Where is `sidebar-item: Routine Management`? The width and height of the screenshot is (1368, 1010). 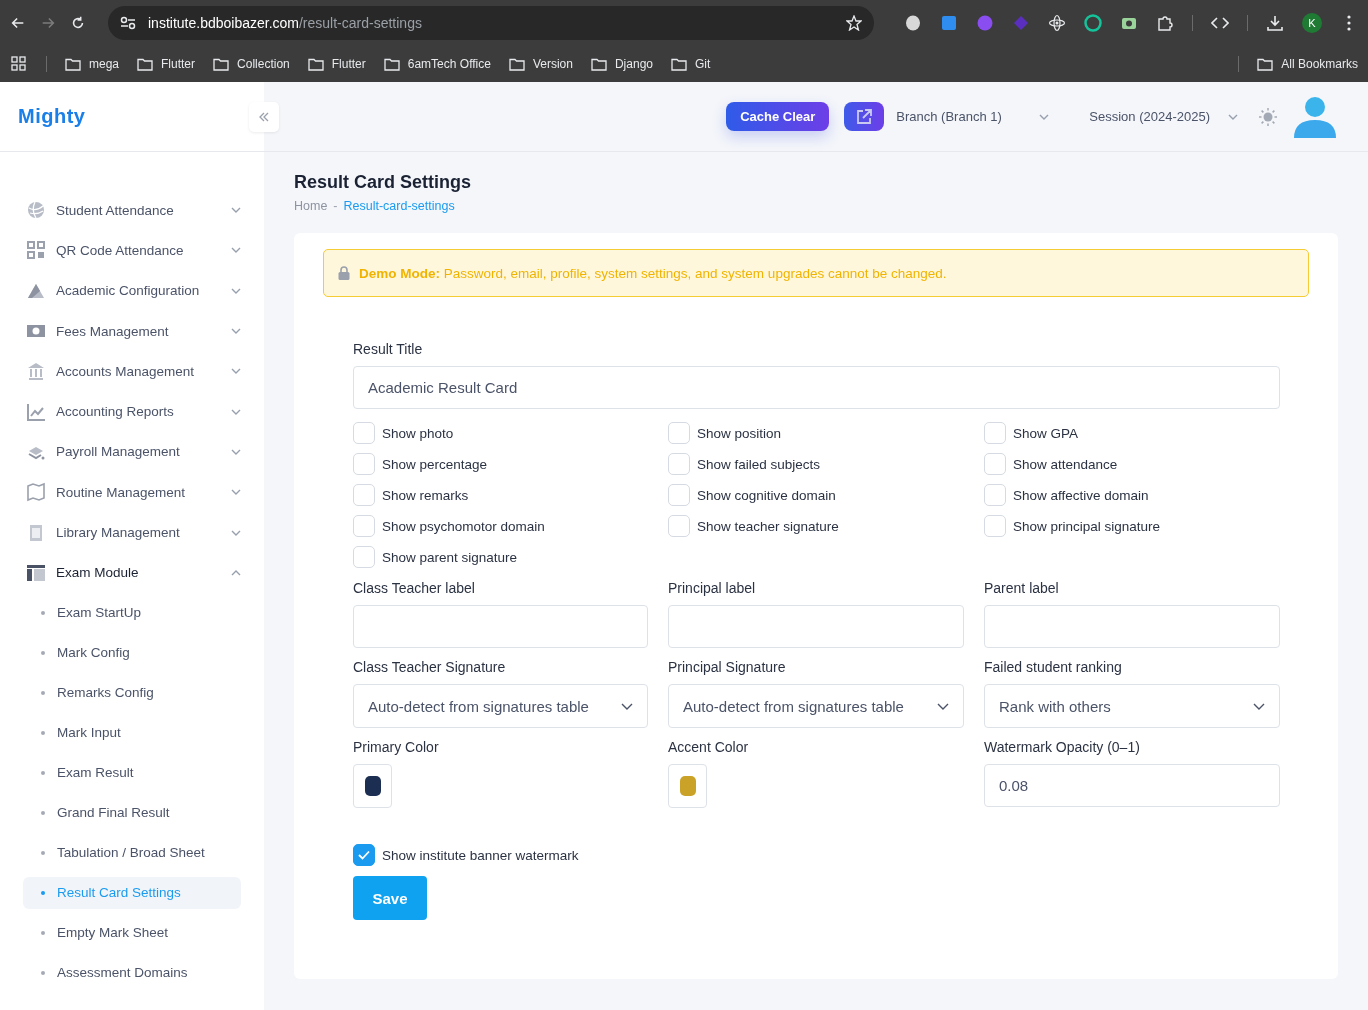
sidebar-item: Routine Management is located at coordinates (132, 492).